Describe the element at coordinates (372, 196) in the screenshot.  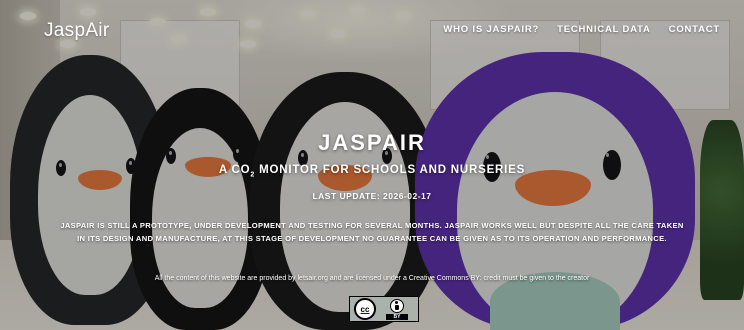
I see `last-update: LAST UPDATE: 2026-02-17` at that location.